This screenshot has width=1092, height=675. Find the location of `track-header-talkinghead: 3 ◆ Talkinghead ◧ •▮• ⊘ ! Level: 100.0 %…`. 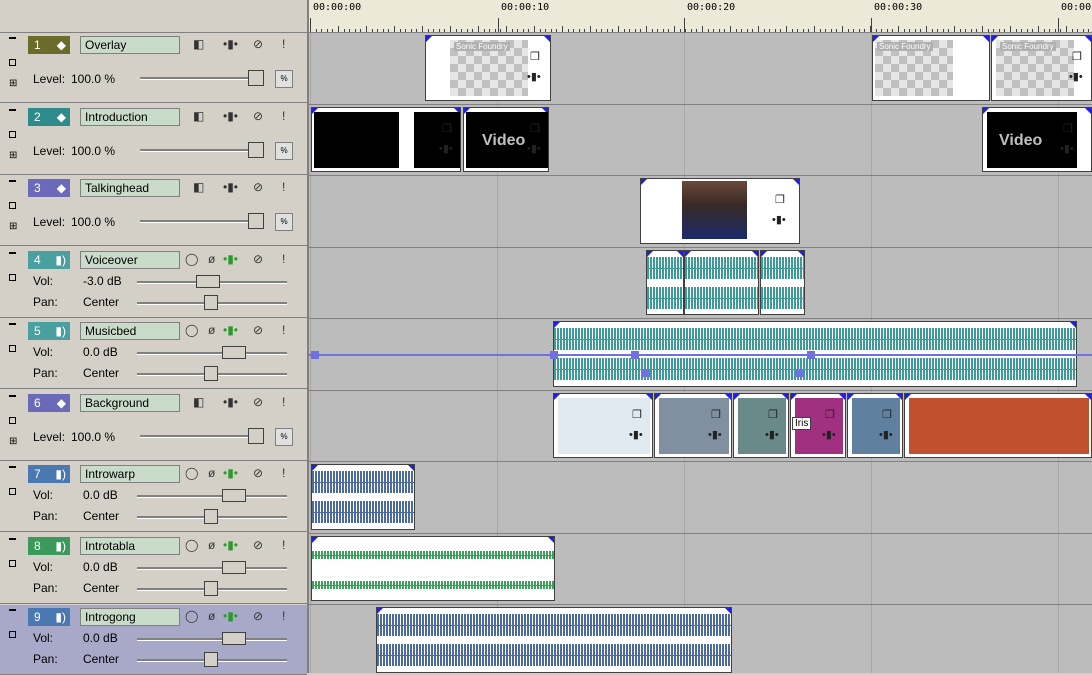

track-header-talkinghead: 3 ◆ Talkinghead ◧ •▮• ⊘ ! Level: 100.0 %… is located at coordinates (153, 211).